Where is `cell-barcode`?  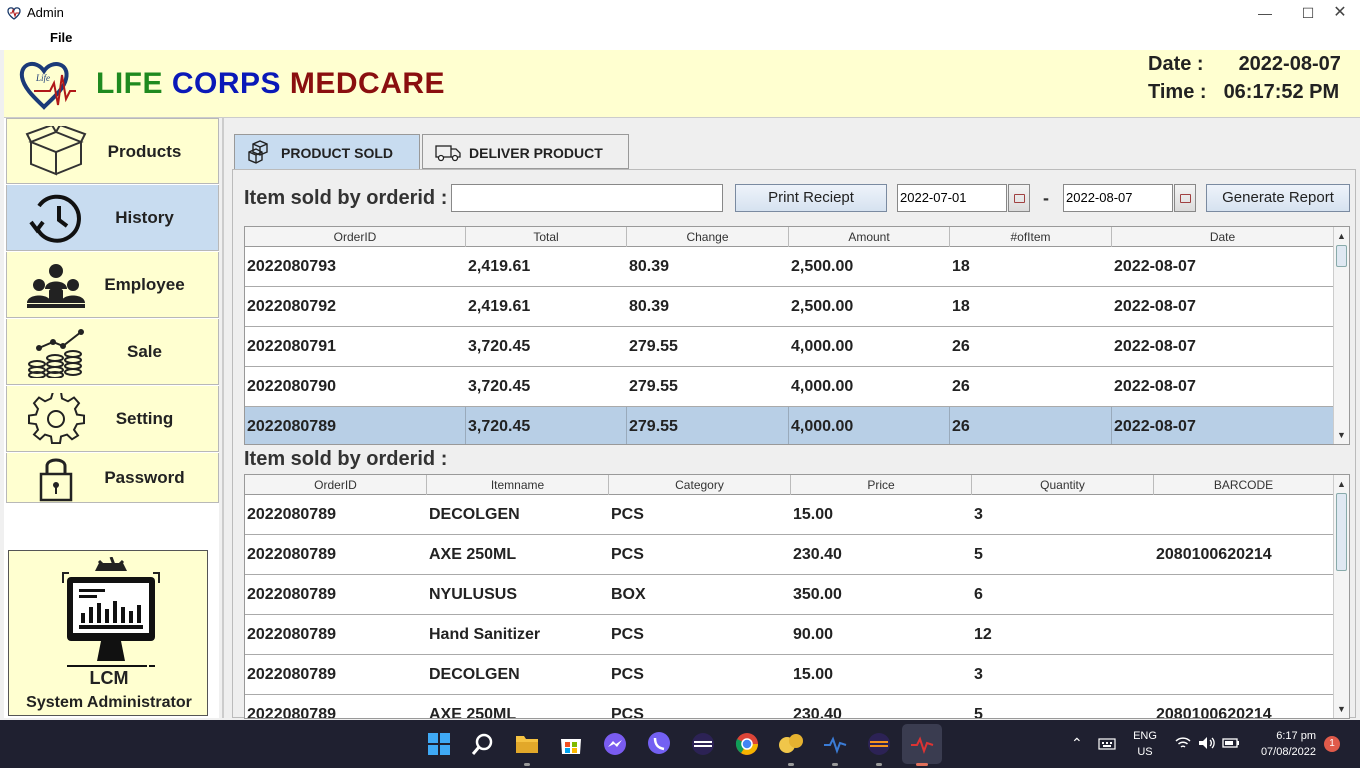 cell-barcode is located at coordinates (1244, 515).